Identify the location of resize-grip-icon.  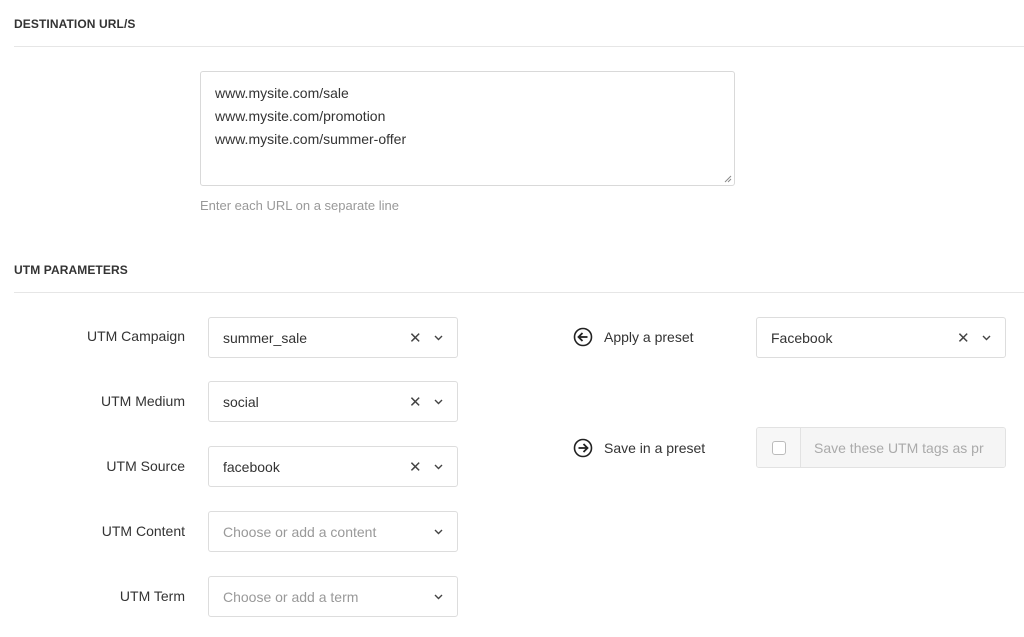
(728, 179).